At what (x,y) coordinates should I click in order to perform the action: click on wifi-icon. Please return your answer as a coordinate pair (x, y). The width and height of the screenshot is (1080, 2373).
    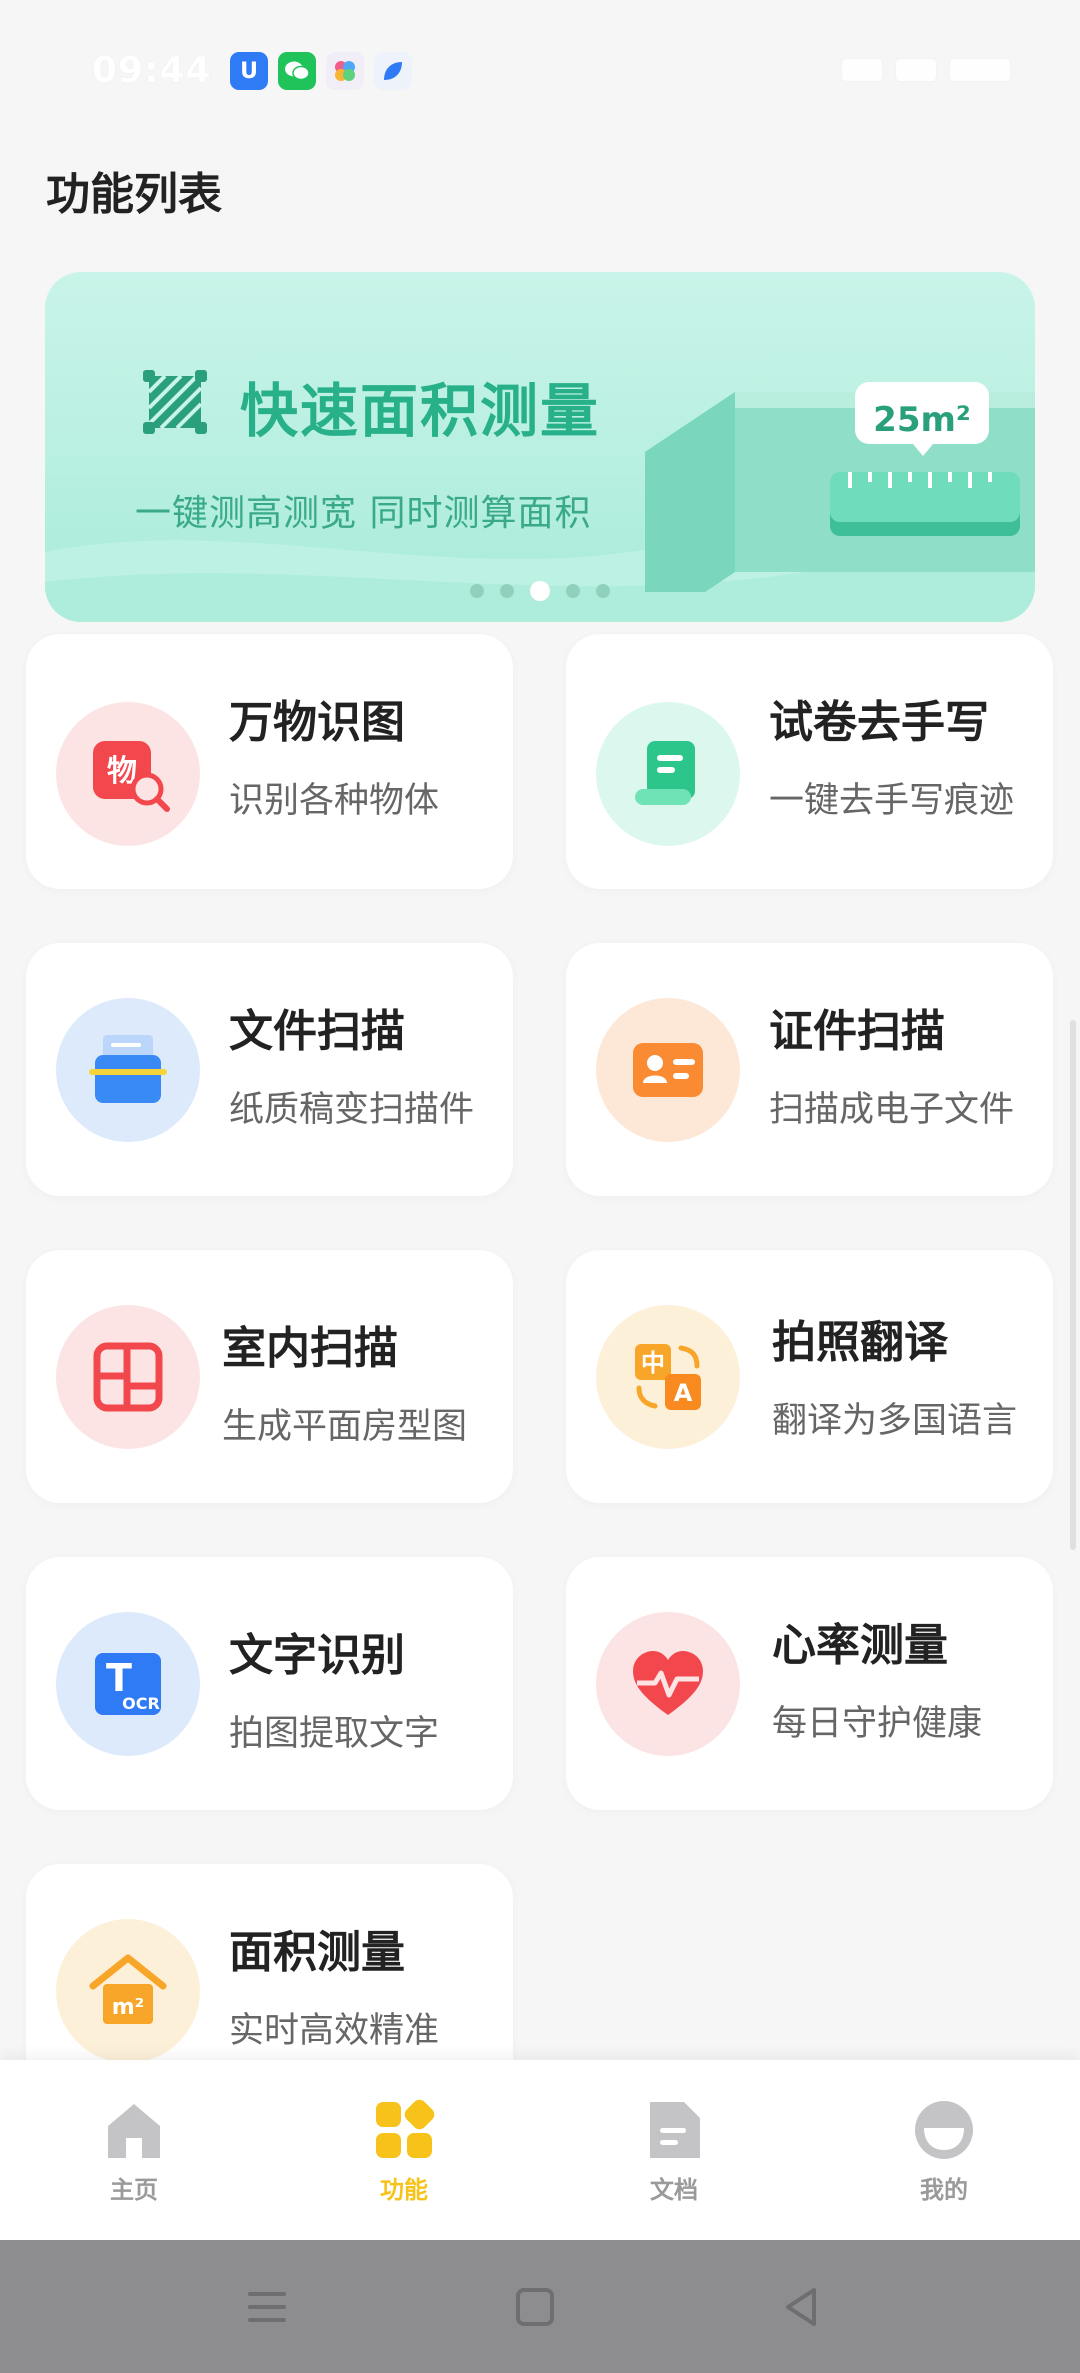
    Looking at the image, I should click on (862, 70).